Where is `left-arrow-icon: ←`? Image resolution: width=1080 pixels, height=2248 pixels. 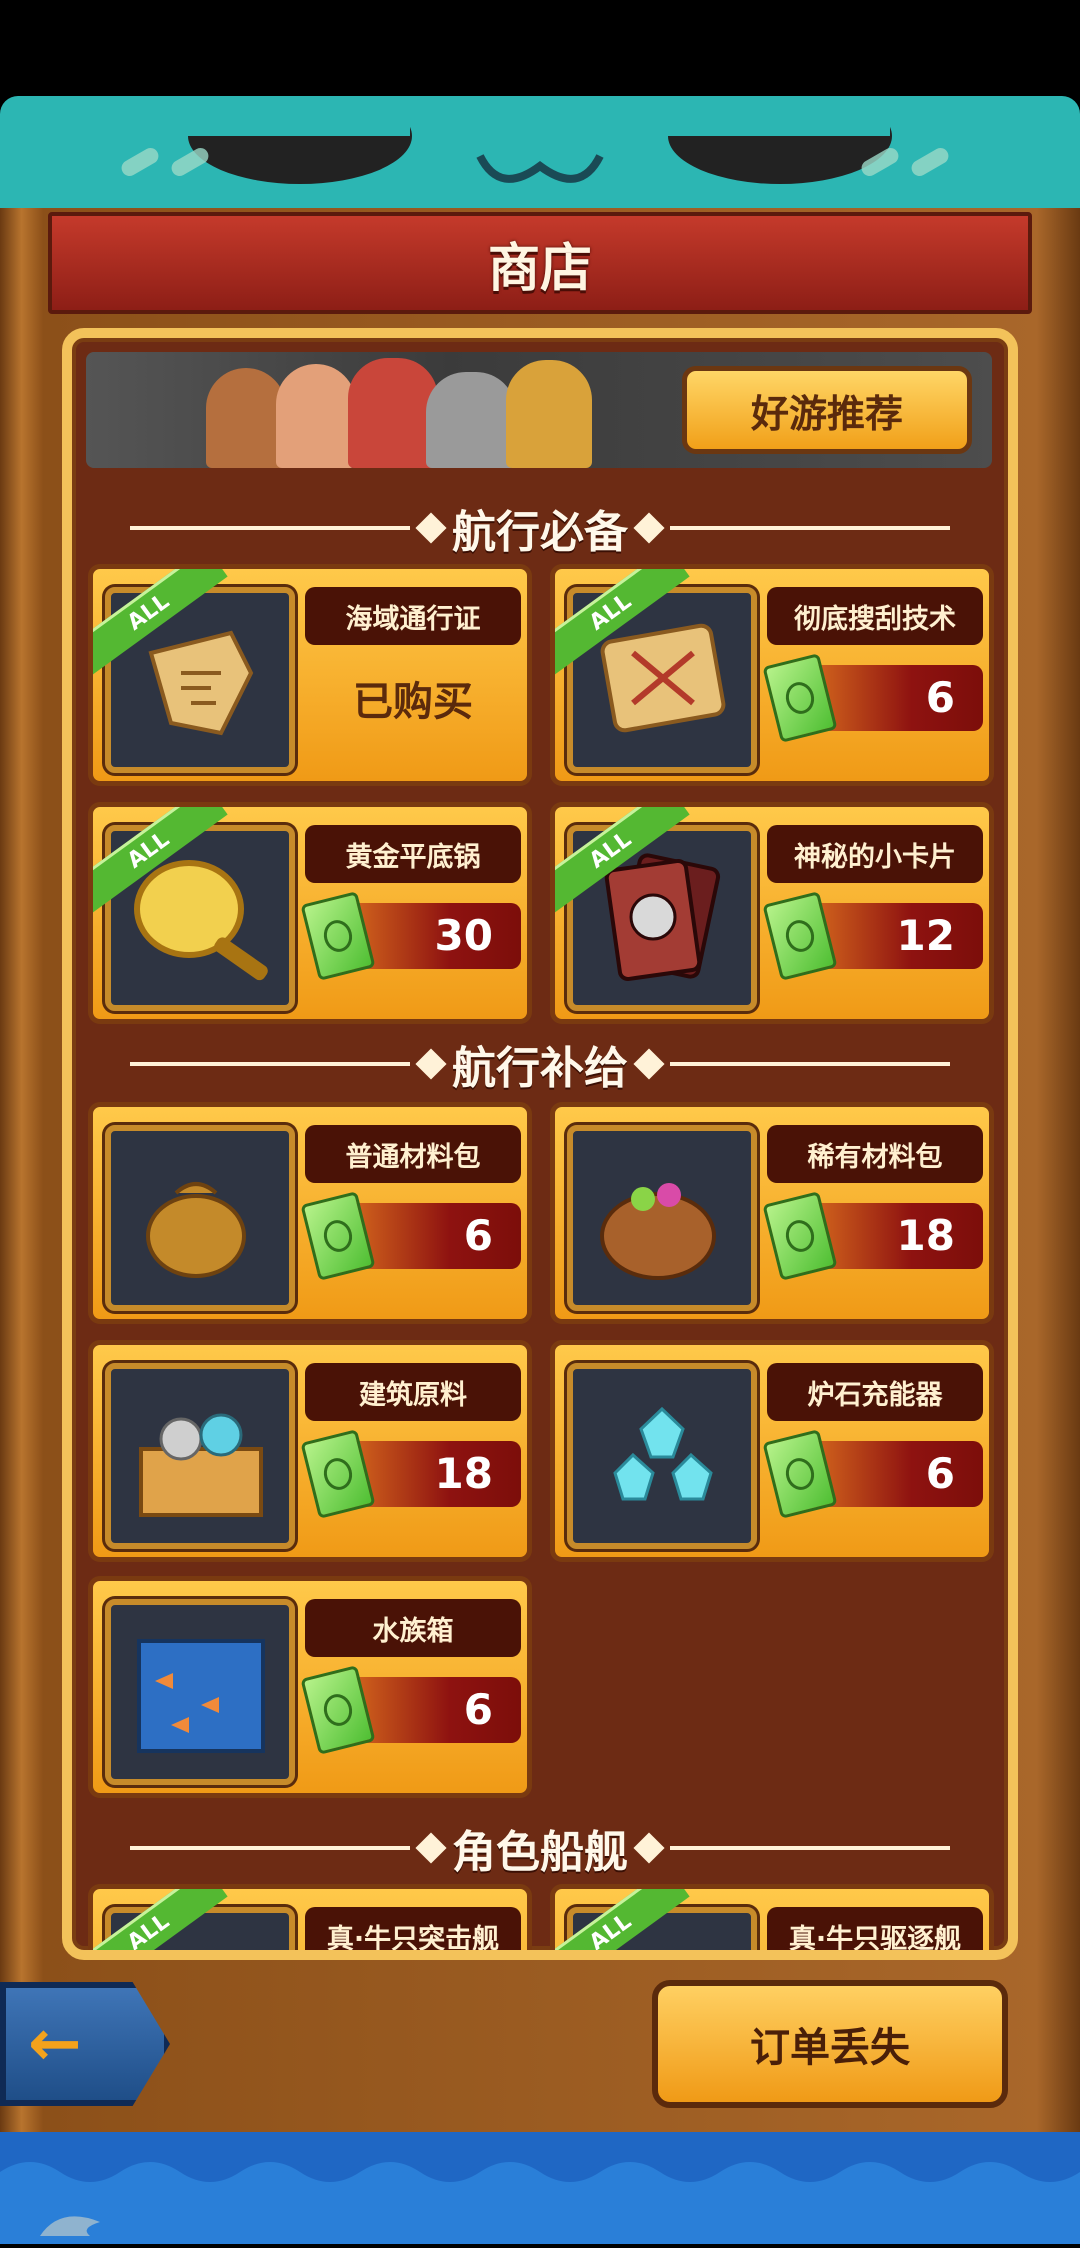
left-arrow-icon: ← is located at coordinates (55, 2044).